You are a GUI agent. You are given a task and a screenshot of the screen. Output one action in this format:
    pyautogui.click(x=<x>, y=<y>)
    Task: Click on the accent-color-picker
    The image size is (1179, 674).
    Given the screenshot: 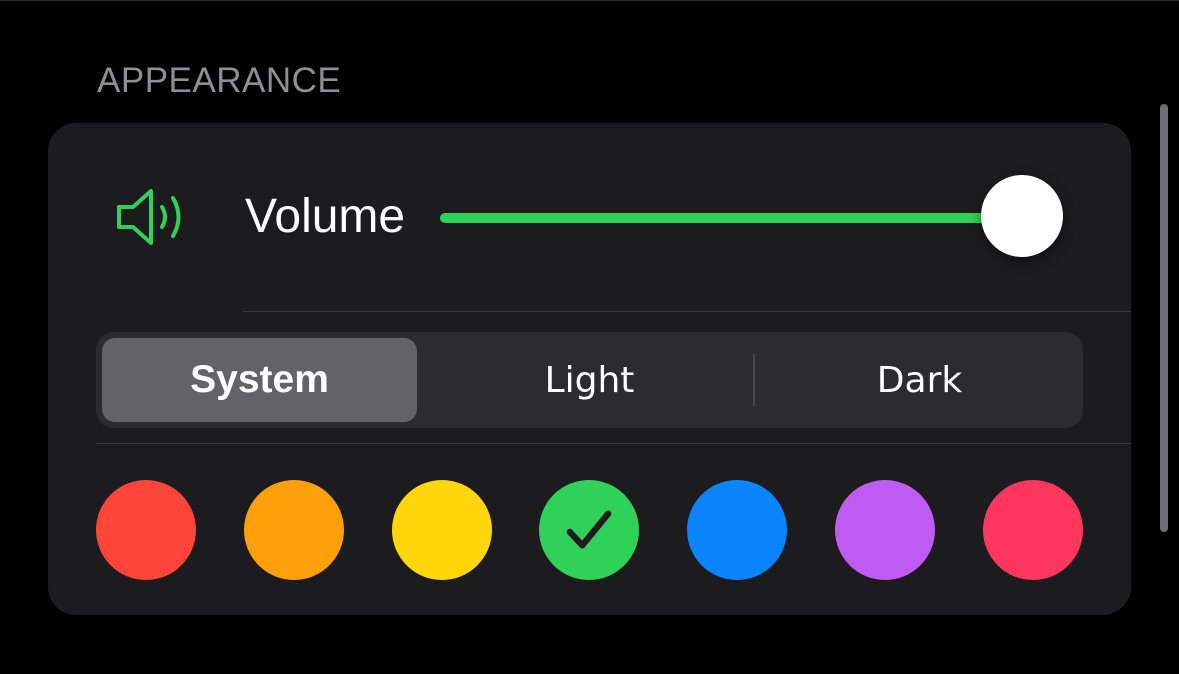 What is the action you would take?
    pyautogui.click(x=589, y=530)
    